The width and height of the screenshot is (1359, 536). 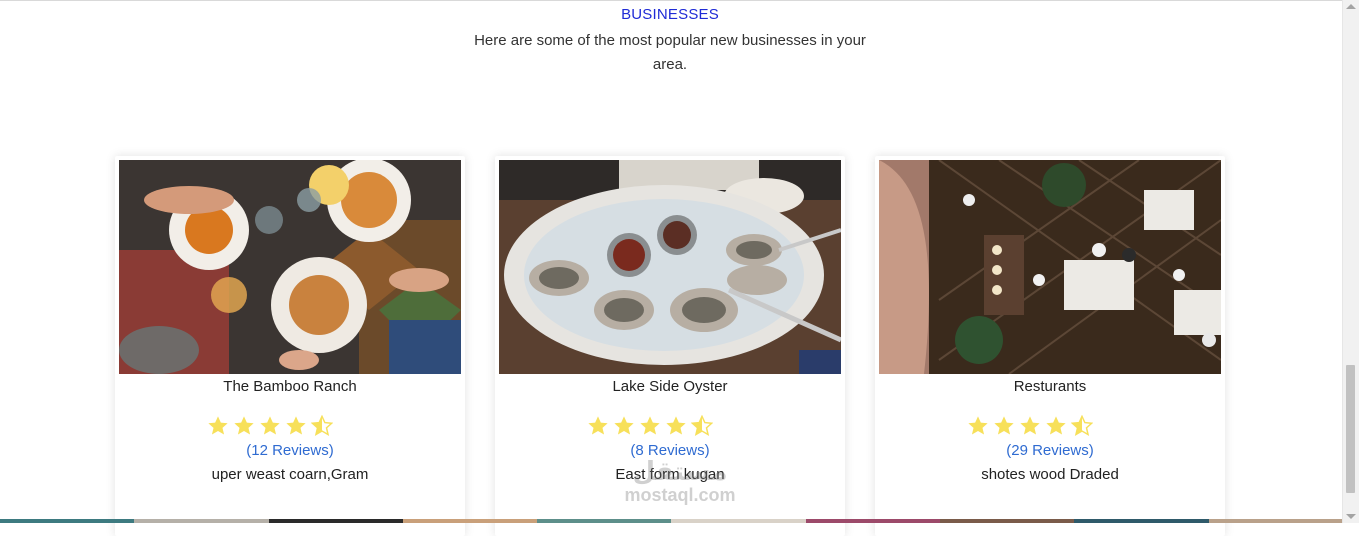 I want to click on reviews-link: (8 Reviews), so click(x=670, y=450).